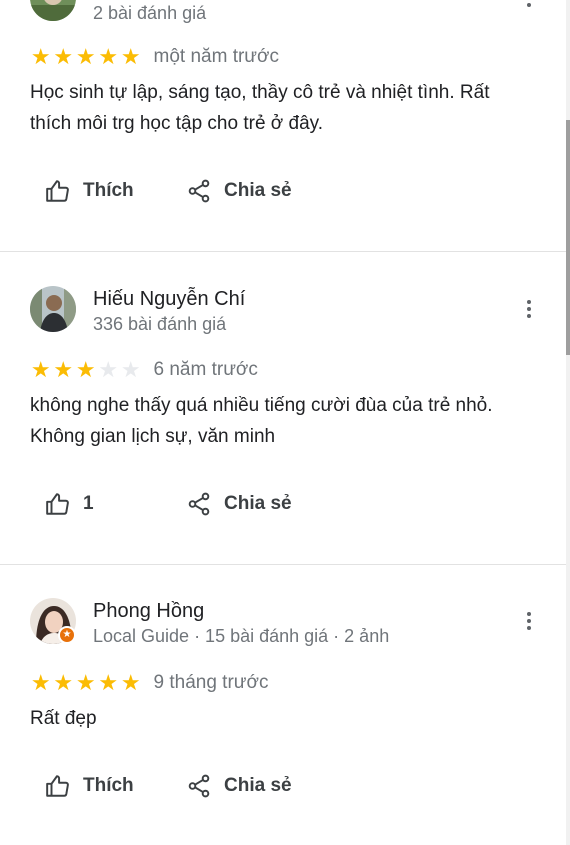 The height and width of the screenshot is (845, 570). I want to click on reviewer-name: Phong Hồng, so click(148, 611).